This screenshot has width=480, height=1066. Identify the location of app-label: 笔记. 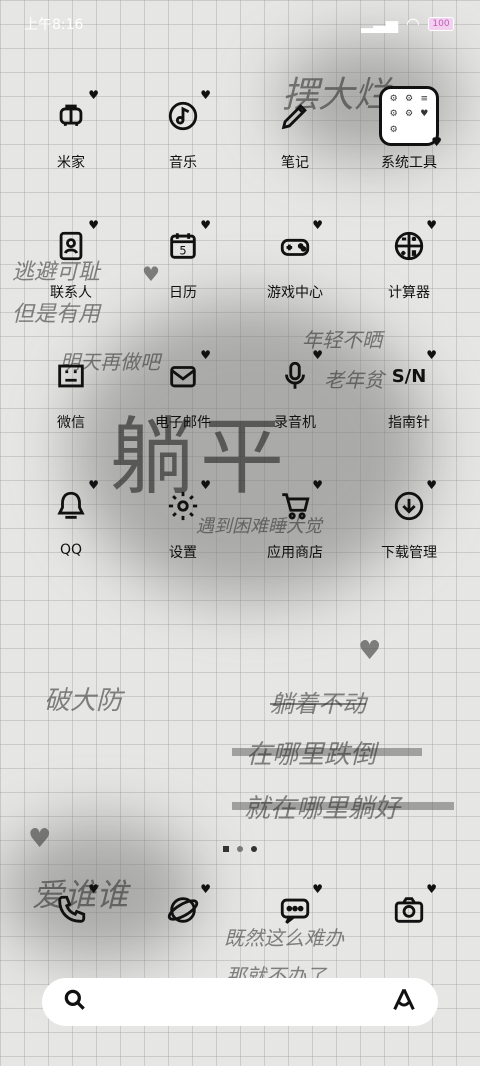
(295, 163).